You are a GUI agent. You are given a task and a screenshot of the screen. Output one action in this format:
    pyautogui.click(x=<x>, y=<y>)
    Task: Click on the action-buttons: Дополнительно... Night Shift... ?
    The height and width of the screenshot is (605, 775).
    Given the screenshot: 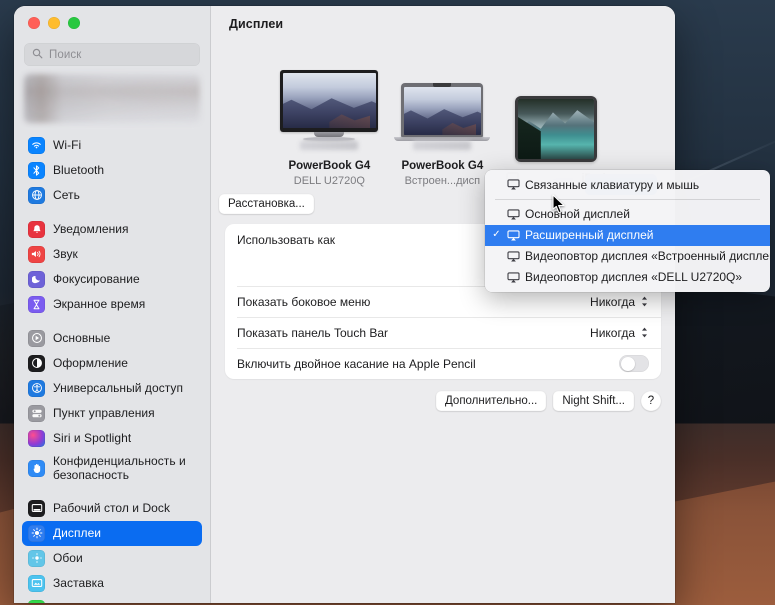 What is the action you would take?
    pyautogui.click(x=443, y=395)
    